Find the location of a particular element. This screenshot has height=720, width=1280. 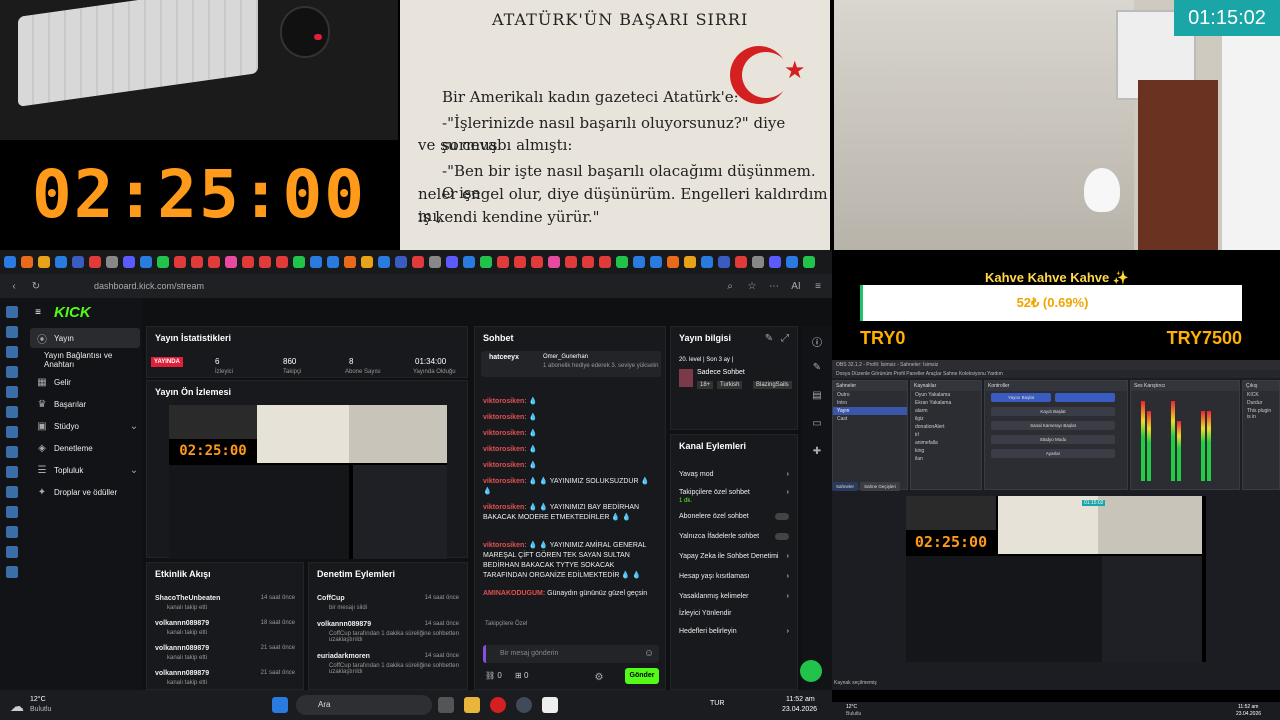

start-icon is located at coordinates (280, 705).